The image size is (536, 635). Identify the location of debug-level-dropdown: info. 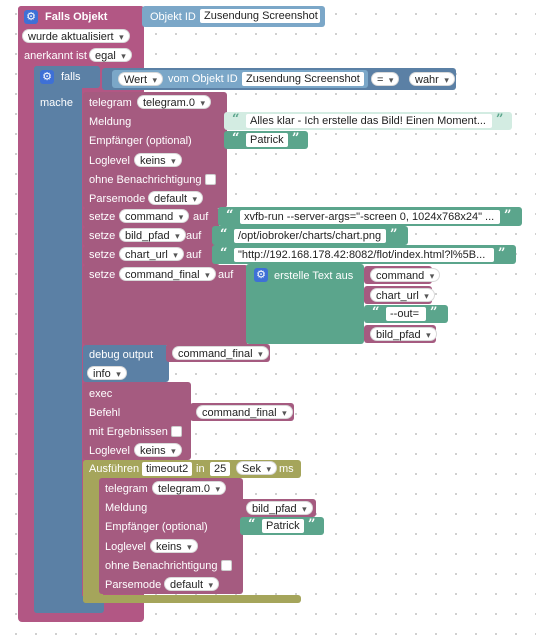
(107, 373).